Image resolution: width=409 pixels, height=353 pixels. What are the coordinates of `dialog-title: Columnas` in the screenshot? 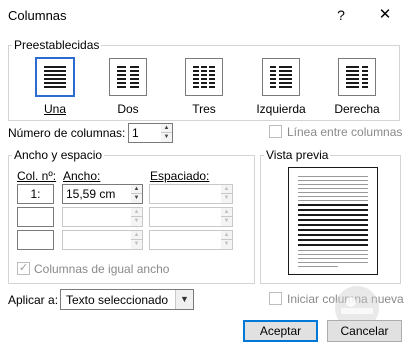 It's located at (37, 15).